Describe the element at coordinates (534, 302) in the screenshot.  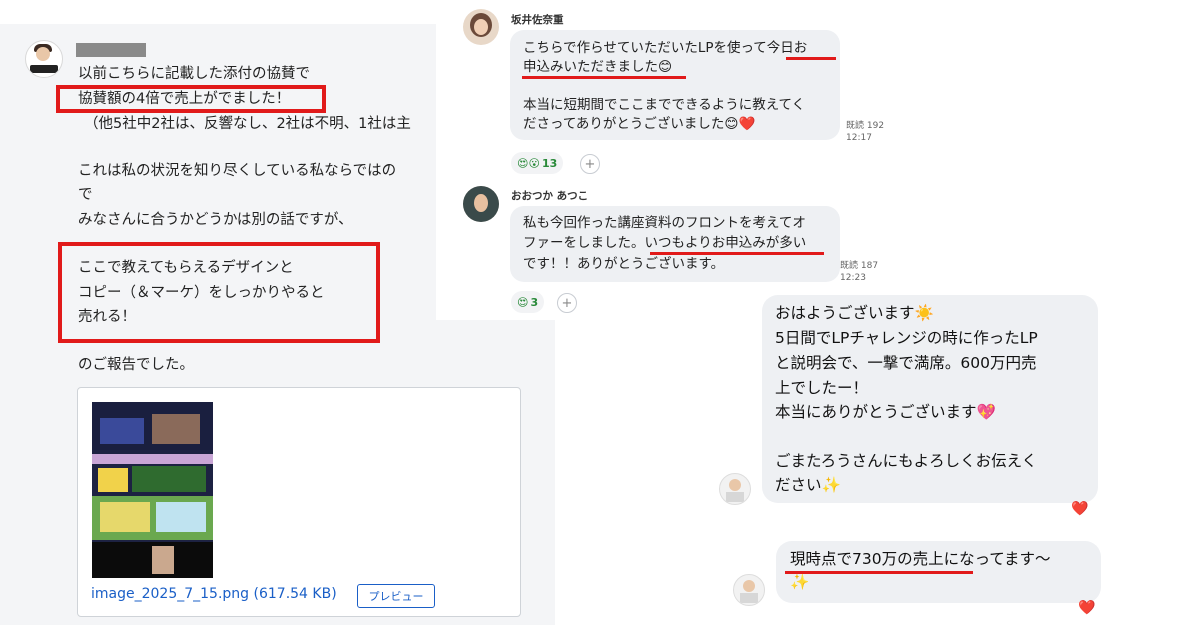
I see `reaction-count: 3` at that location.